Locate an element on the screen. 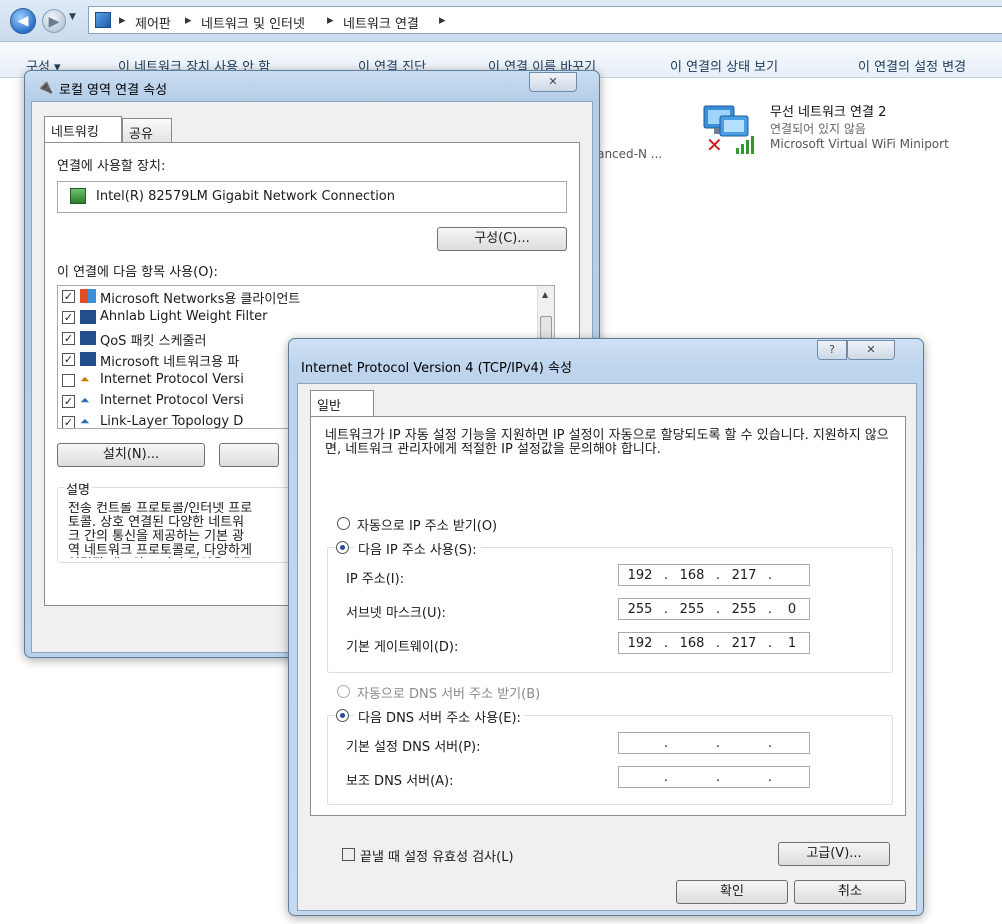  checkbox is located at coordinates (68, 380).